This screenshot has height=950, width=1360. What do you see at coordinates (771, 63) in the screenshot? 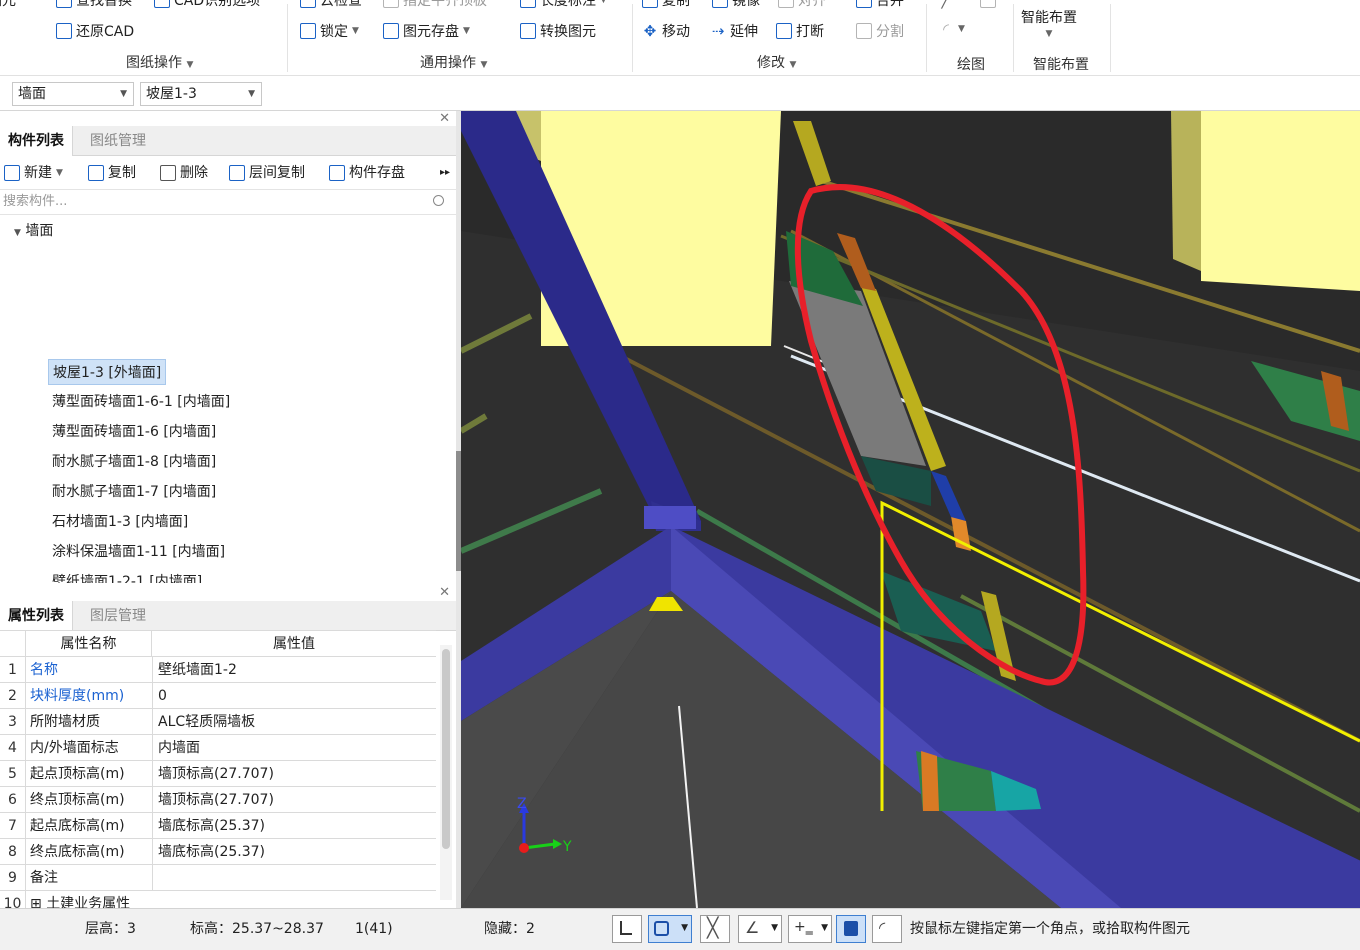
I see `group-label-text: 修改` at bounding box center [771, 63].